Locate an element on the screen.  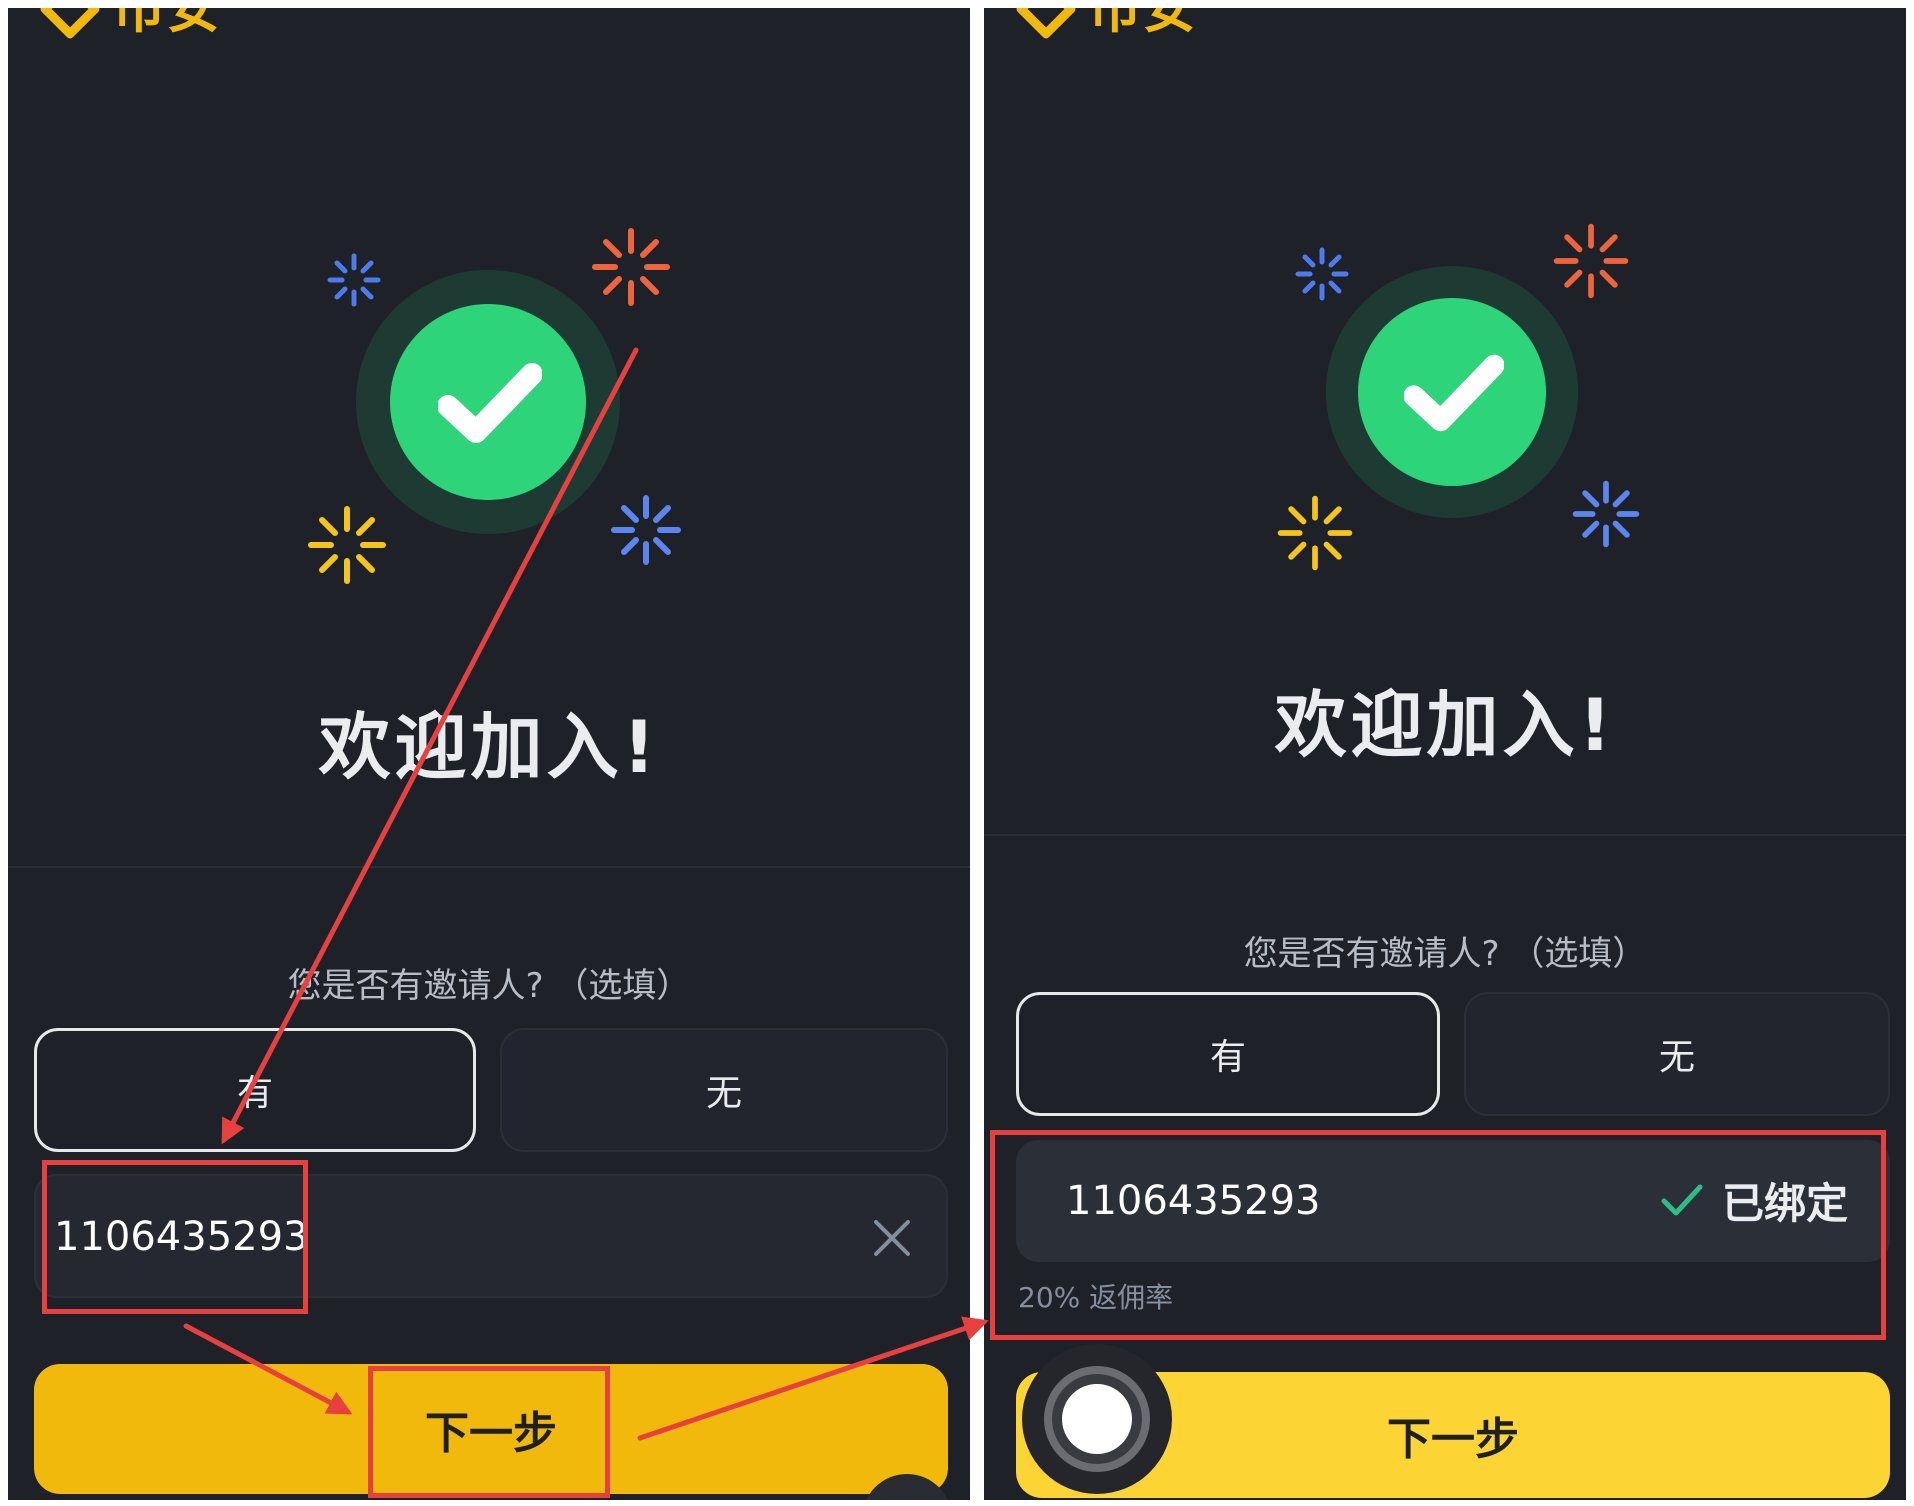
annotation-box-bound is located at coordinates (1438, 1235).